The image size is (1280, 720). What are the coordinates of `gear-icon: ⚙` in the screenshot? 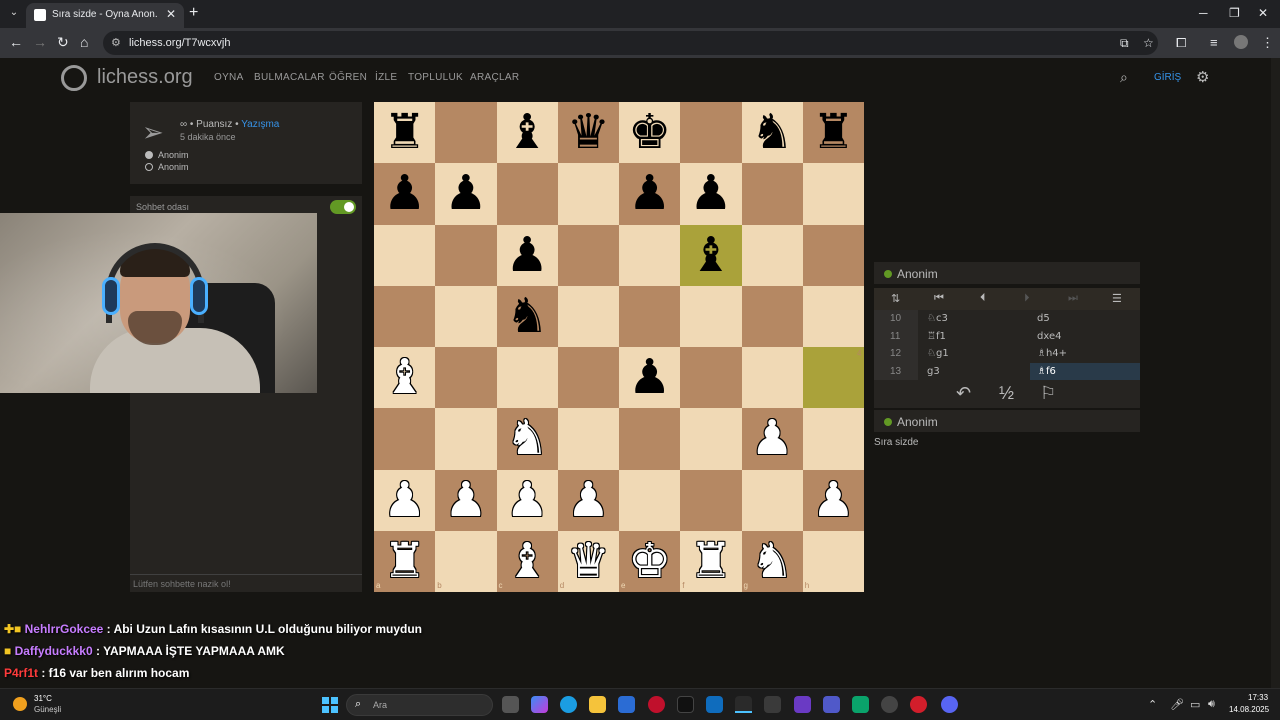 It's located at (1202, 77).